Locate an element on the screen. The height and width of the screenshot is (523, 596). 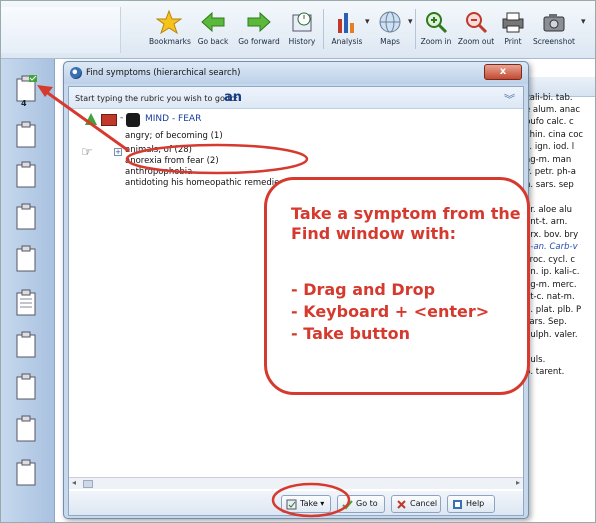
repertory-line: bufo calc. c is located at coordinates (549, 122).